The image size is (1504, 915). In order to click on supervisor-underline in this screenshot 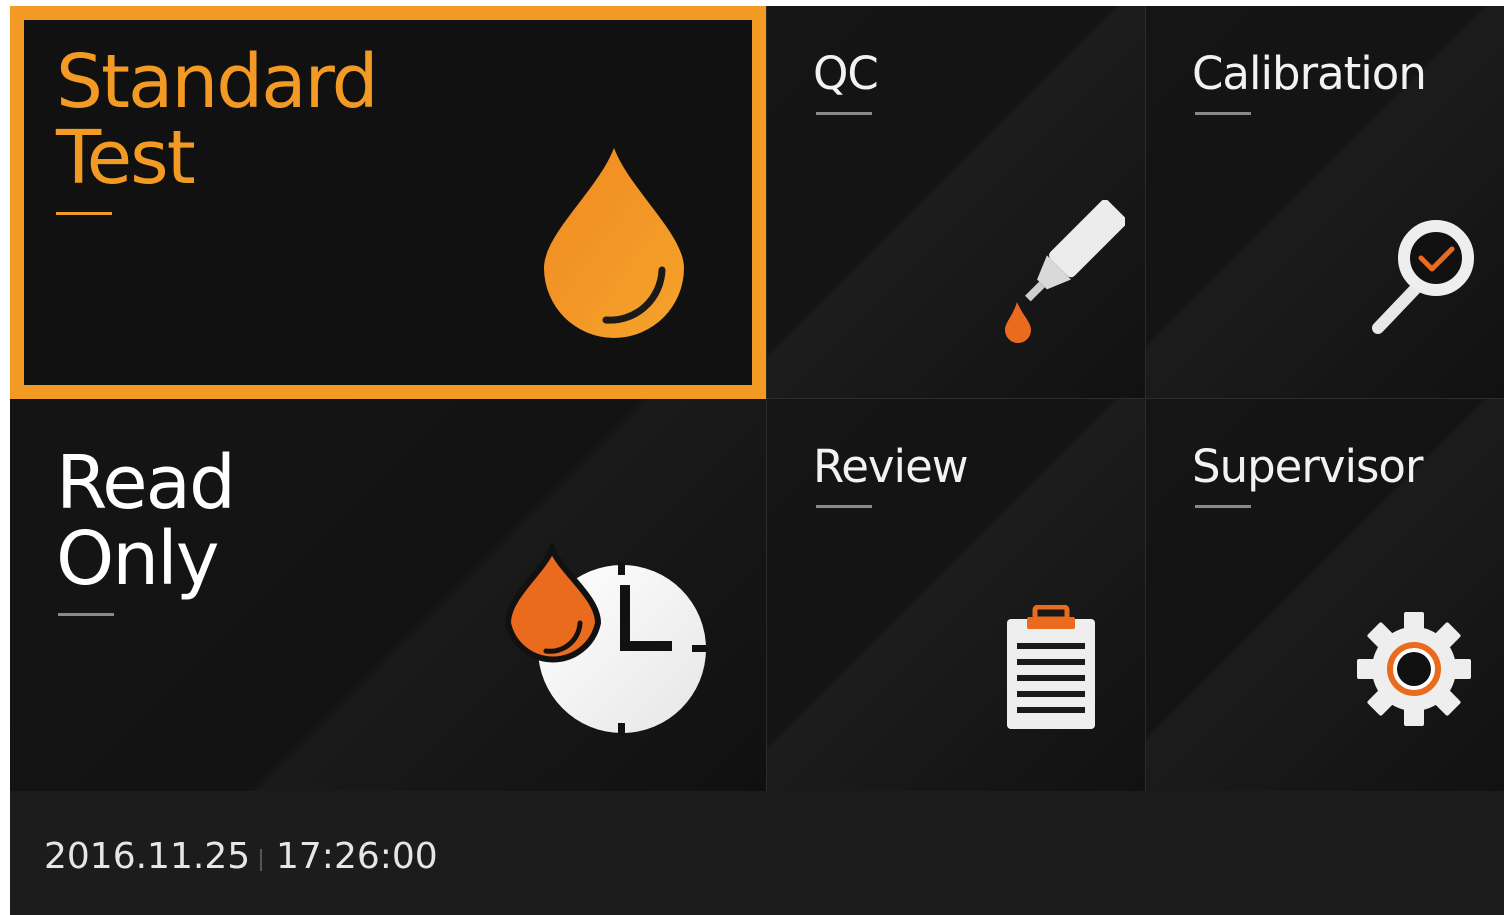, I will do `click(1223, 506)`.